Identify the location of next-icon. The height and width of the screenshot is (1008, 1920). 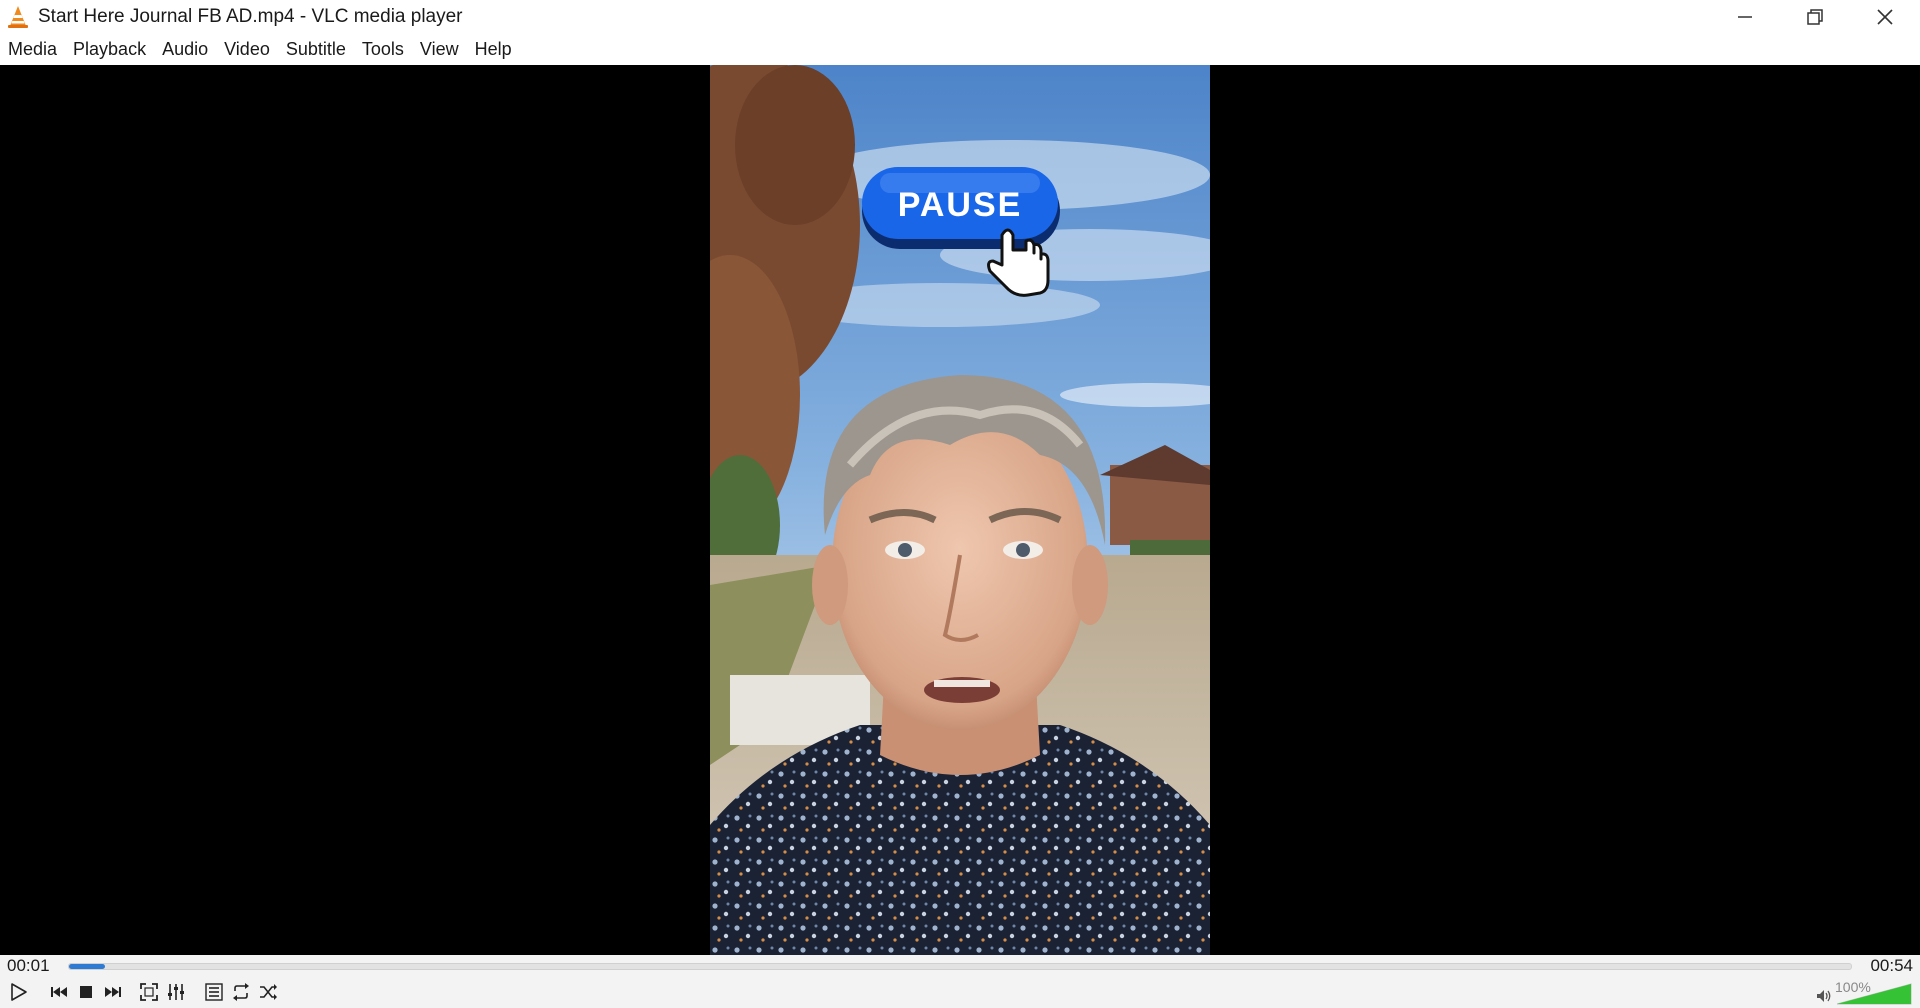
(113, 992).